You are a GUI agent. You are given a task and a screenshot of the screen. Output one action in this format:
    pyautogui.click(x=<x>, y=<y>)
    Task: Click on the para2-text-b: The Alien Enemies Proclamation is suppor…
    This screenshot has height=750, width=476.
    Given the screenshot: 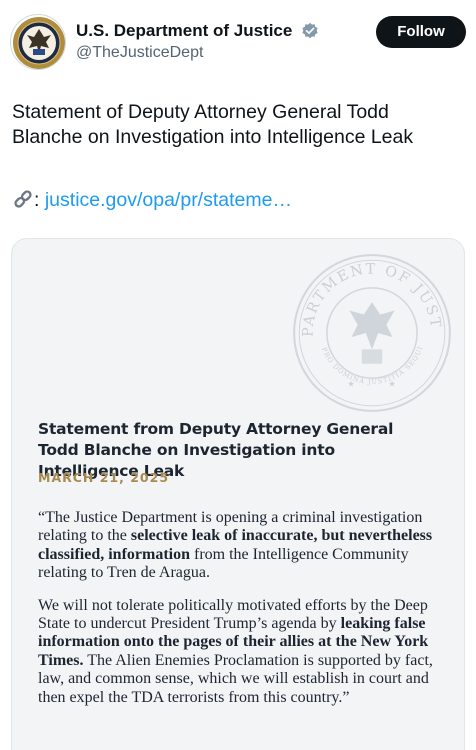 What is the action you would take?
    pyautogui.click(x=235, y=678)
    